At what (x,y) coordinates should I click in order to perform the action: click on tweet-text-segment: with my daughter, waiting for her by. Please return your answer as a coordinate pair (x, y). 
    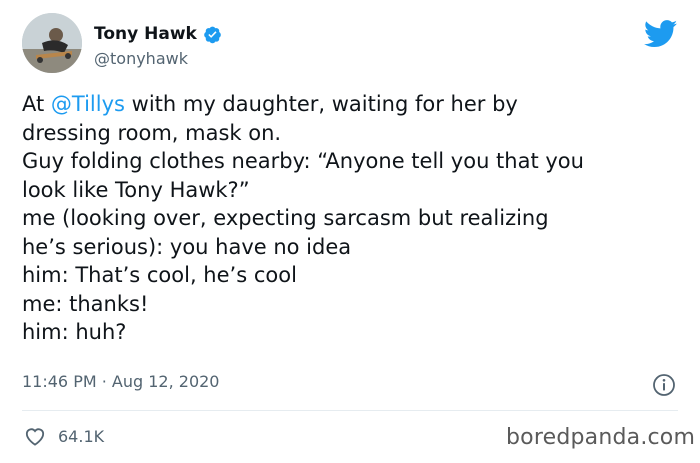
    Looking at the image, I should click on (321, 104).